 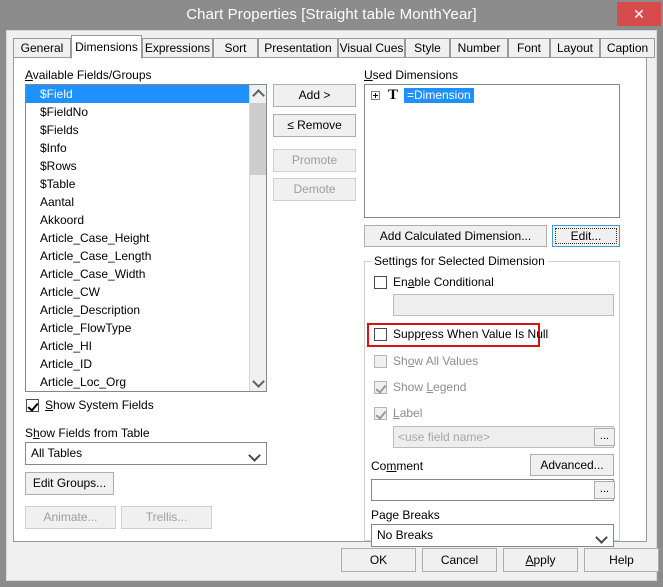 I want to click on tab-general: General, so click(x=42, y=48).